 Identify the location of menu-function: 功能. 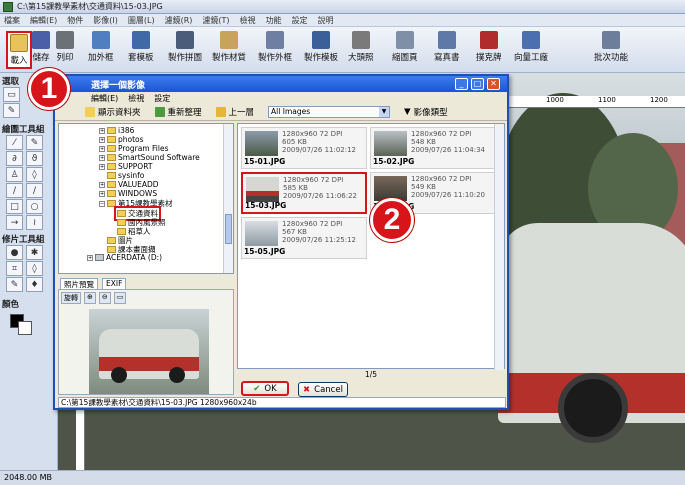
(274, 20).